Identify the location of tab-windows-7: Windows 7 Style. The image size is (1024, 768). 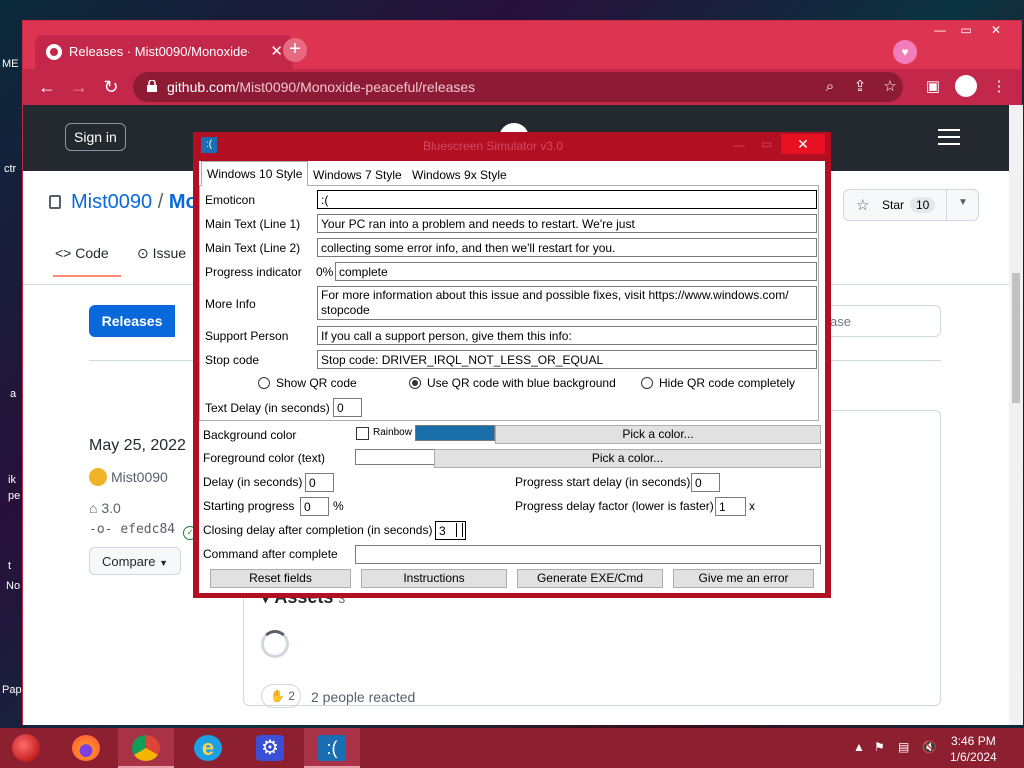
(357, 175).